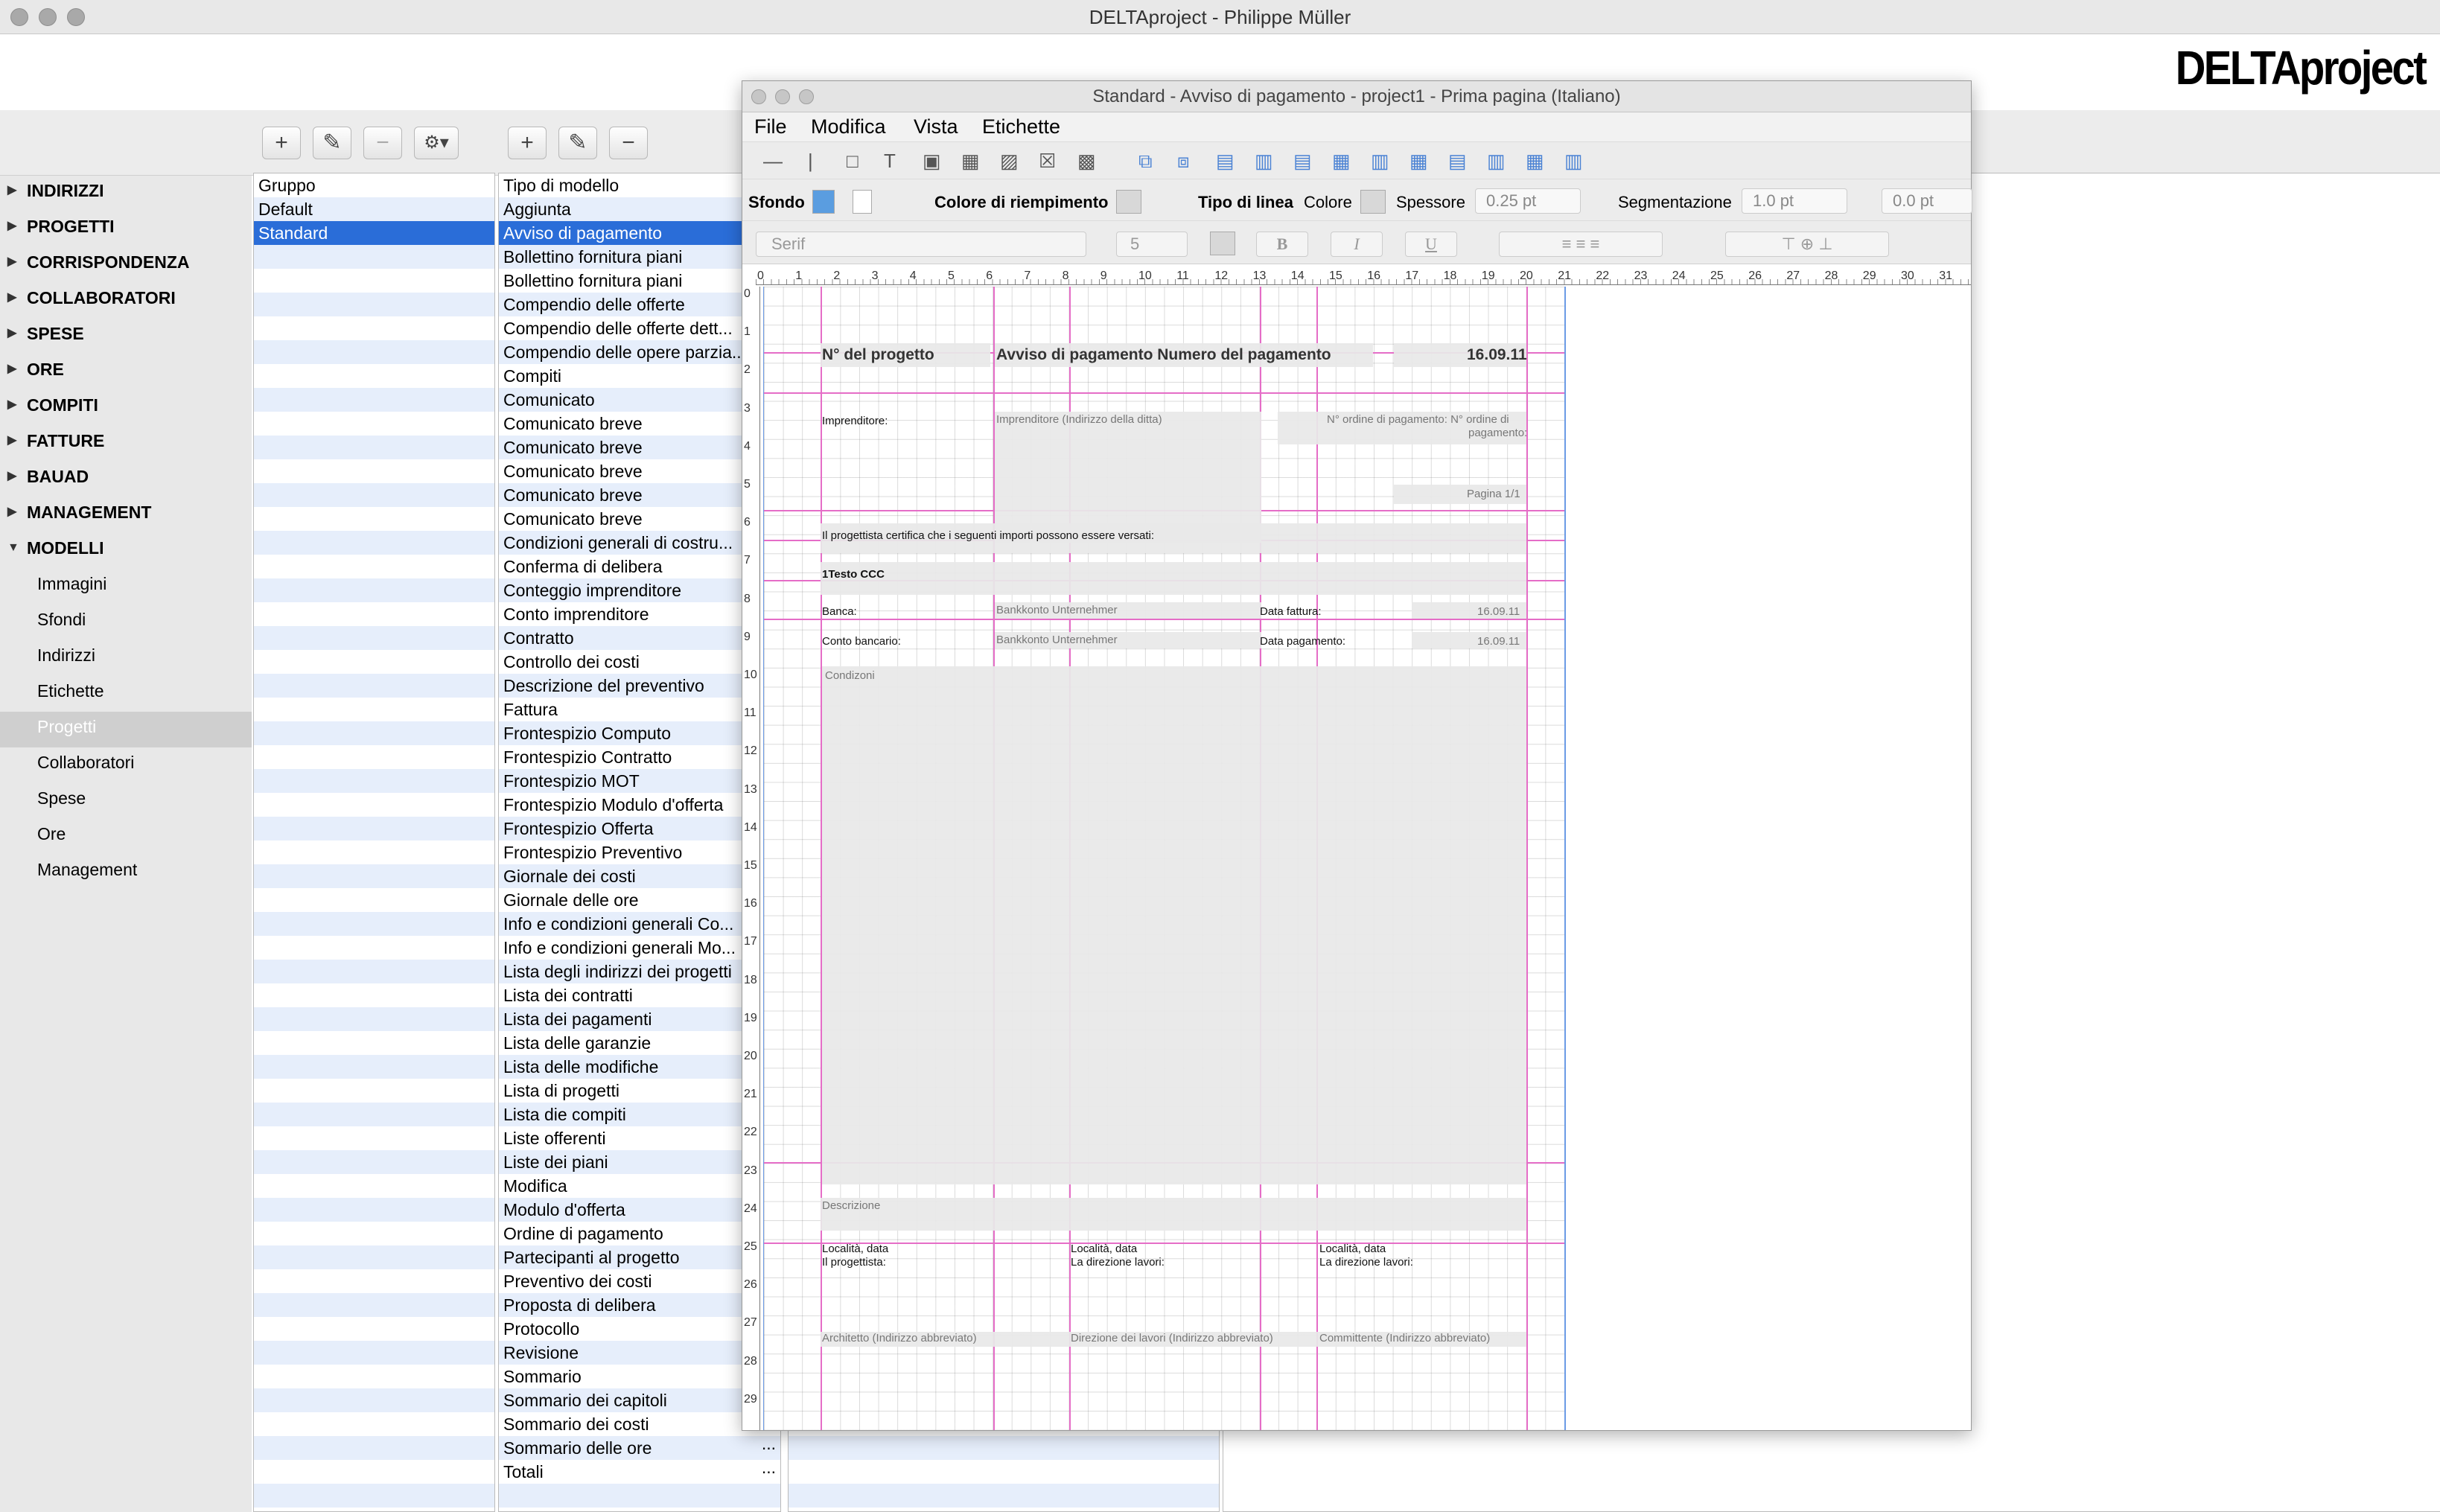  What do you see at coordinates (126, 694) in the screenshot?
I see `sidebar-subitem-etichette: Etichette` at bounding box center [126, 694].